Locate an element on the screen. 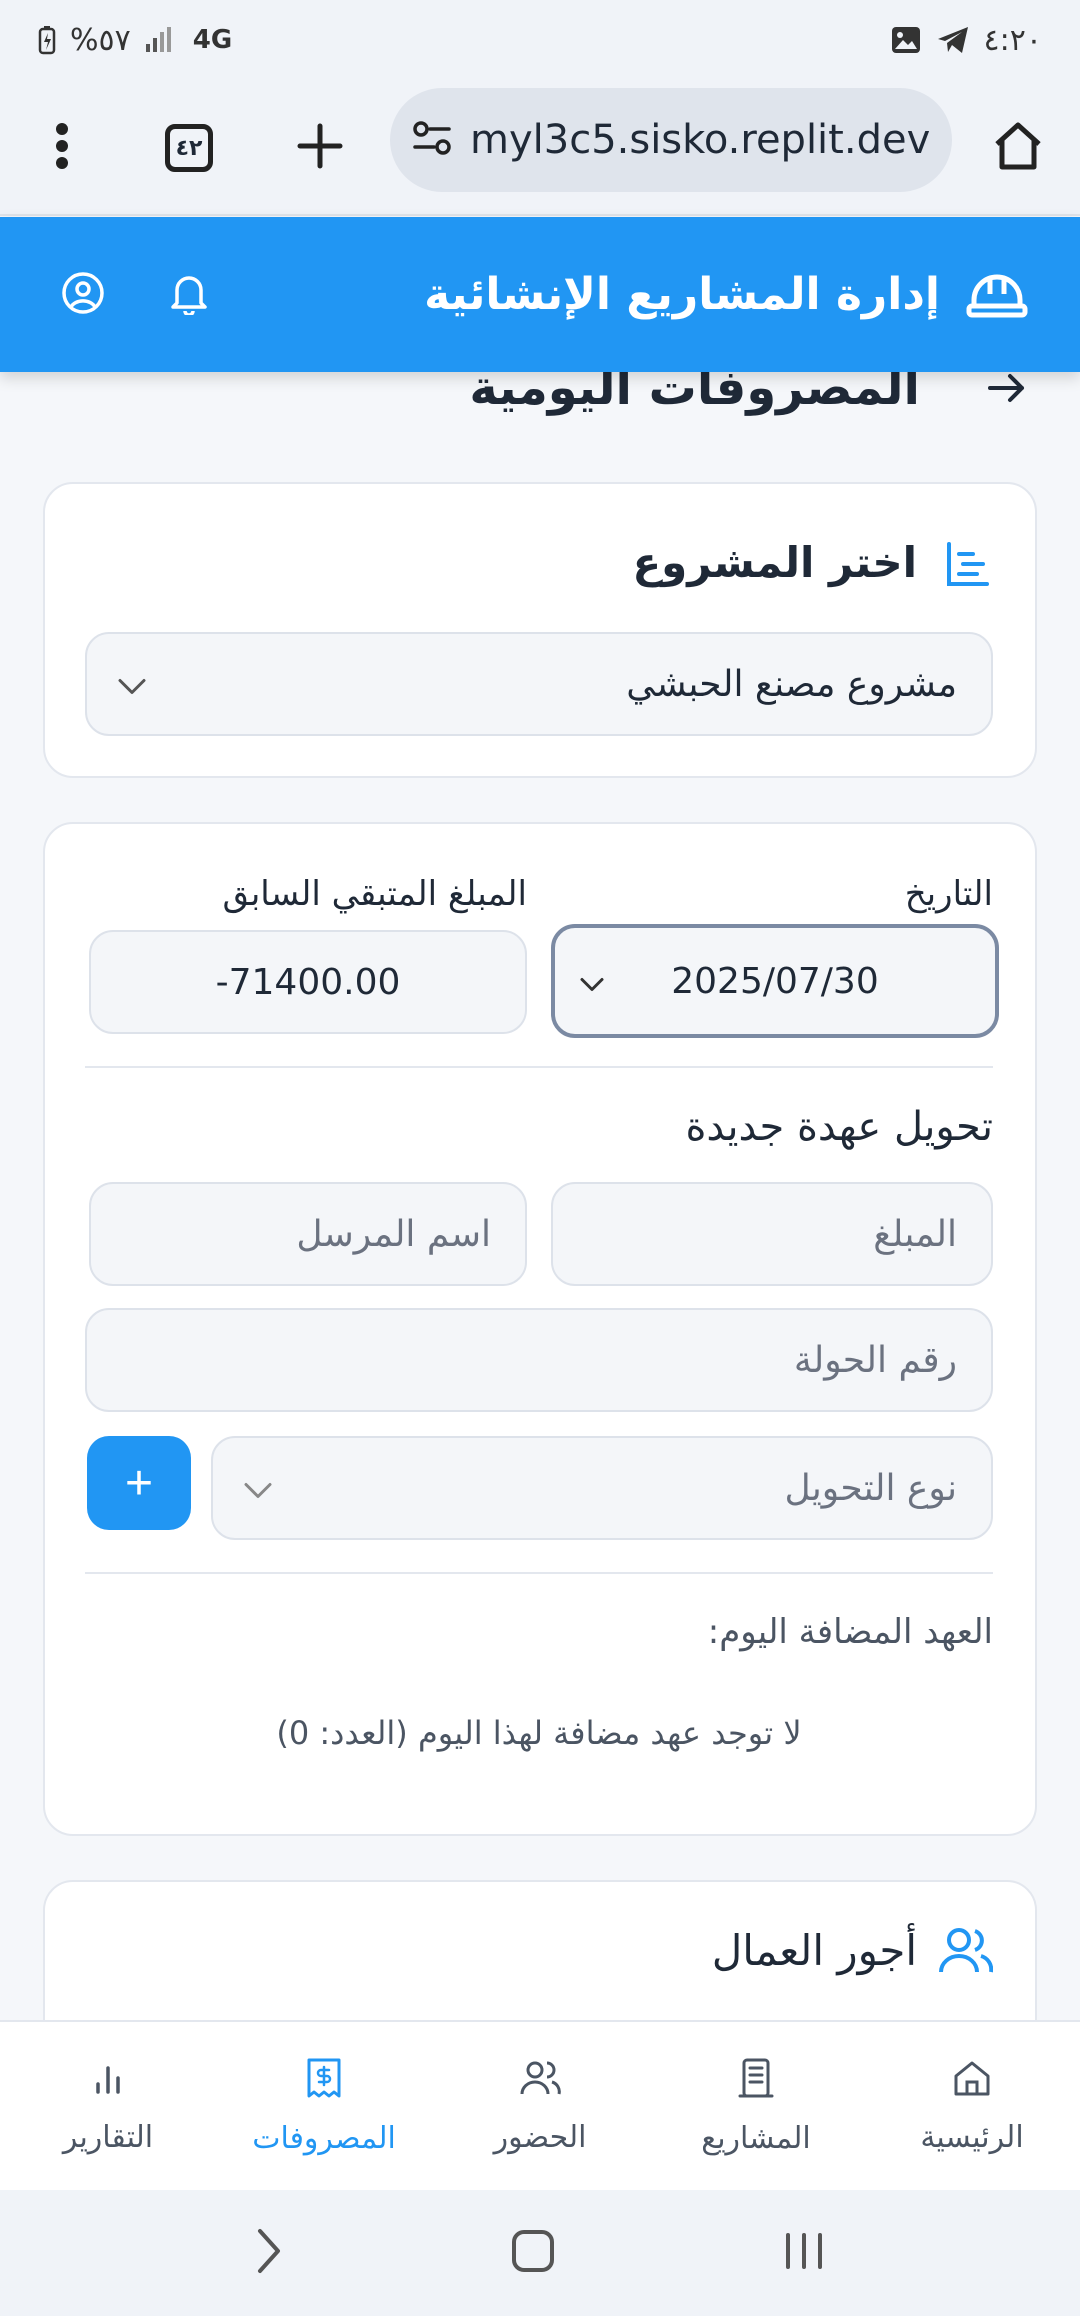 This screenshot has width=1080, height=2316. back-button is located at coordinates (1006, 390).